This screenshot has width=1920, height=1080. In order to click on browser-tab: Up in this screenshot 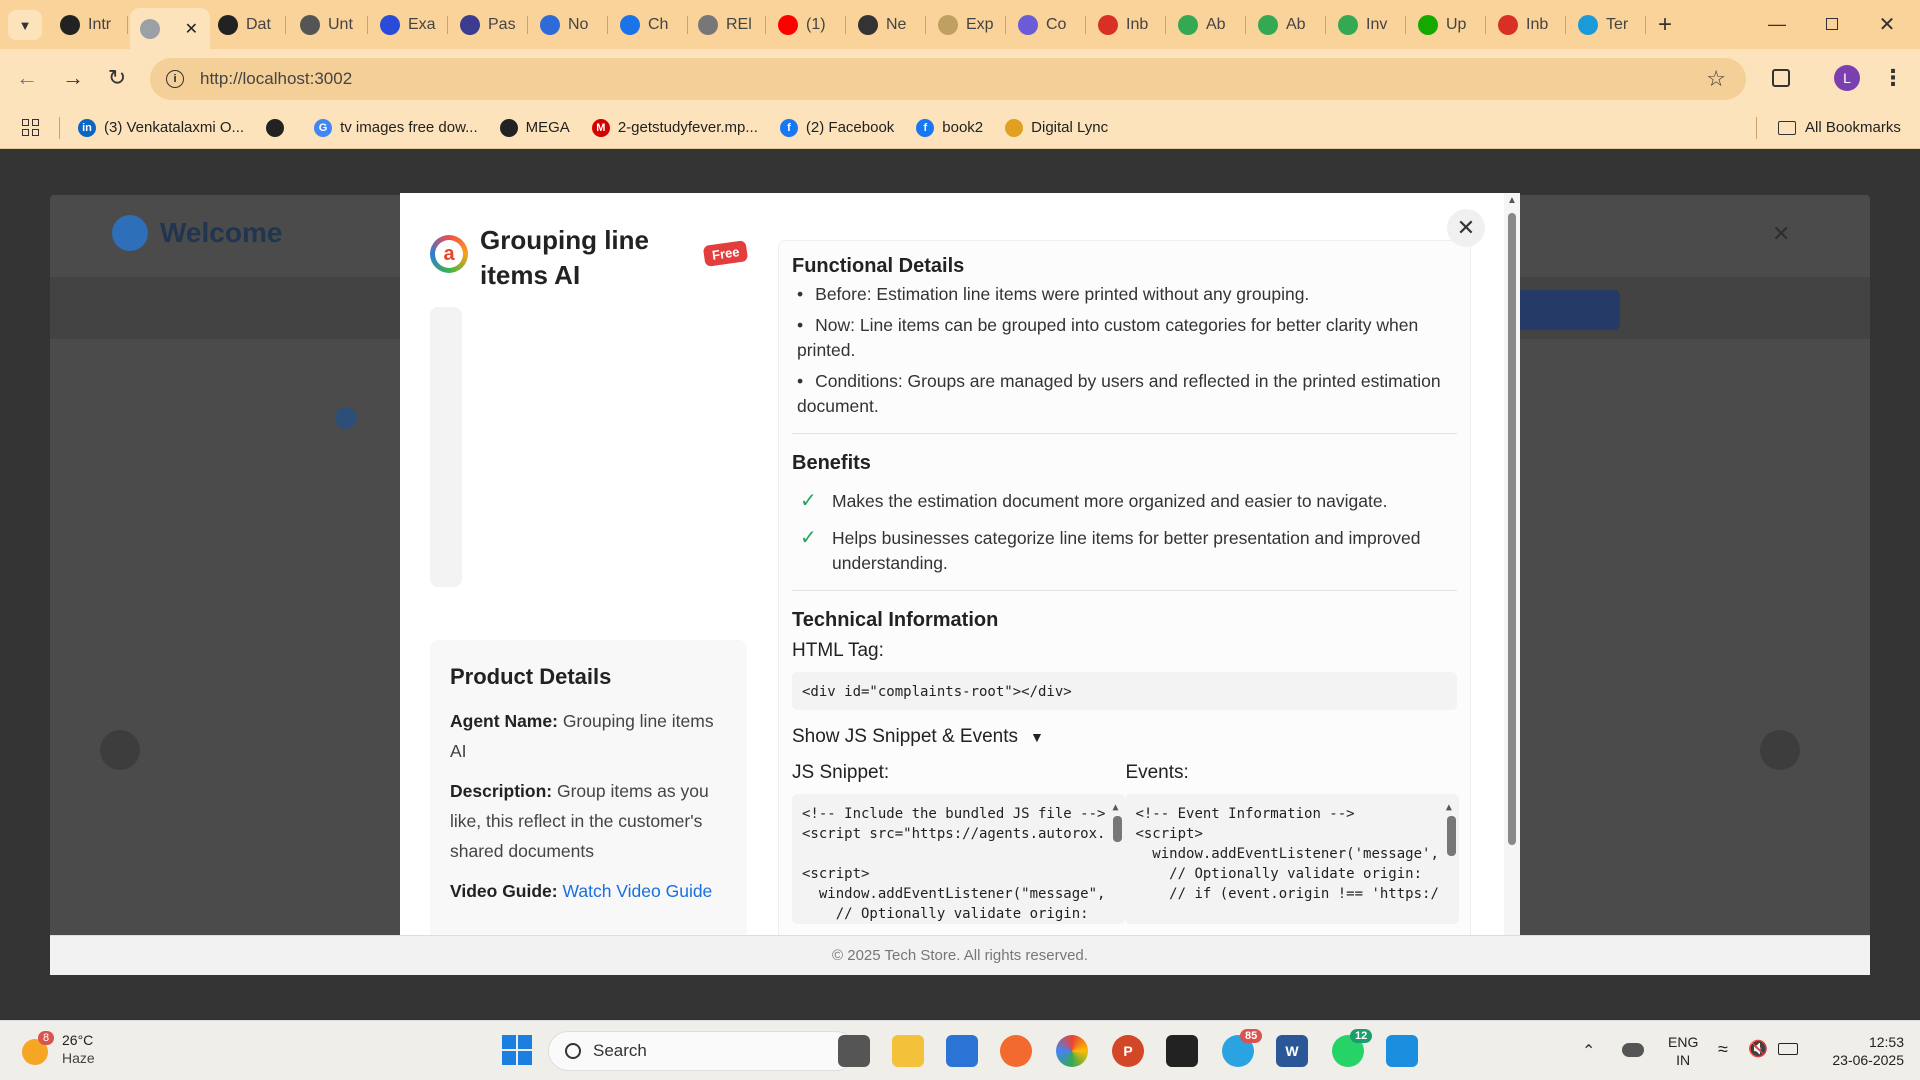, I will do `click(1447, 24)`.